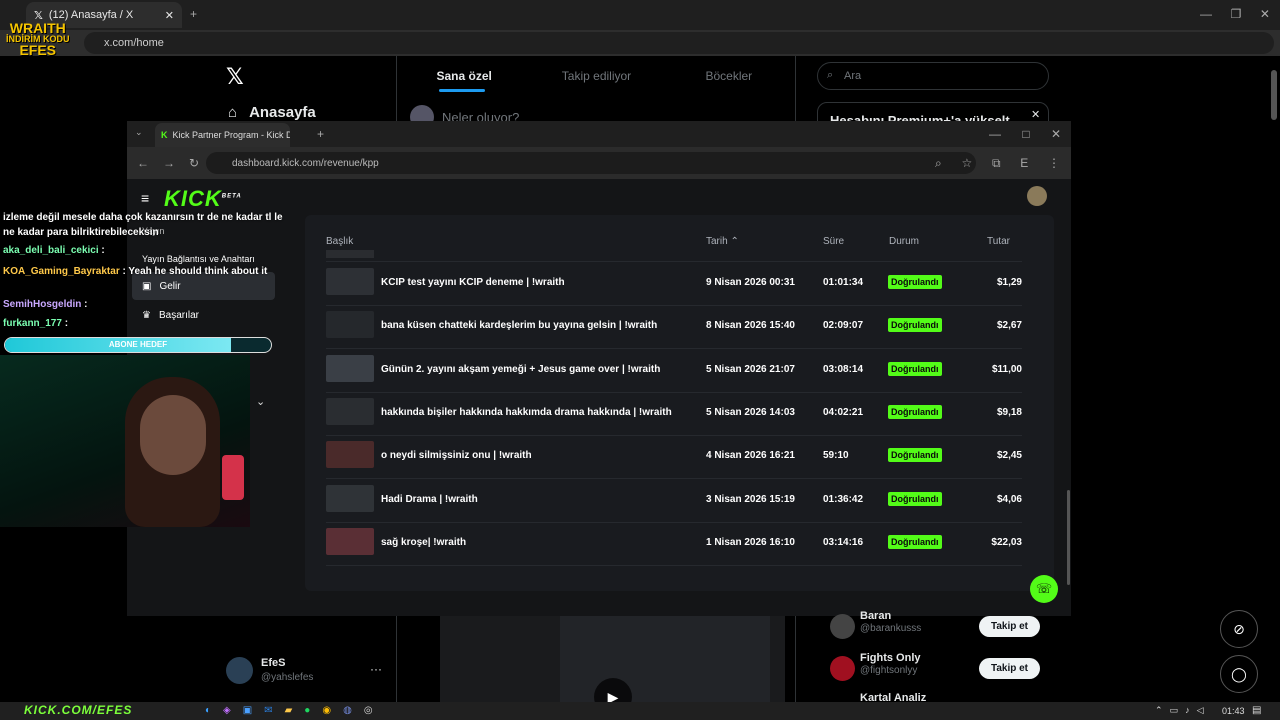 The height and width of the screenshot is (720, 1280). Describe the element at coordinates (289, 710) in the screenshot. I see `explorer-icon: ▰` at that location.